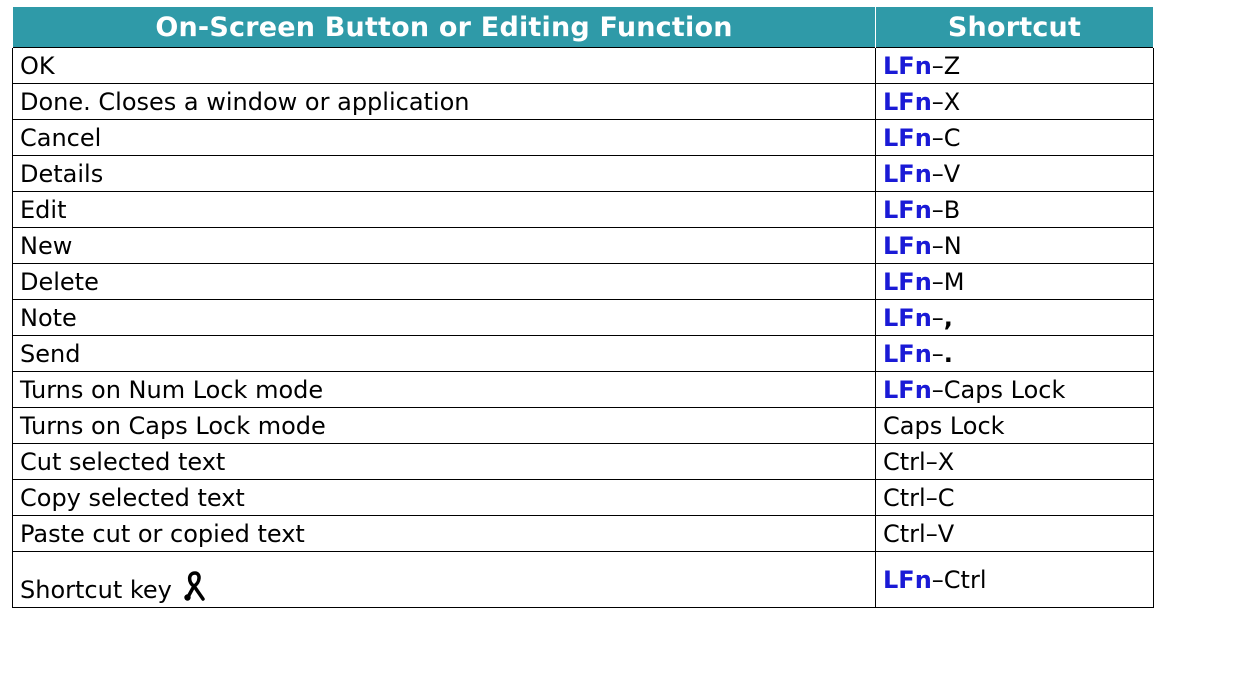  I want to click on function-label: Note, so click(48, 317).